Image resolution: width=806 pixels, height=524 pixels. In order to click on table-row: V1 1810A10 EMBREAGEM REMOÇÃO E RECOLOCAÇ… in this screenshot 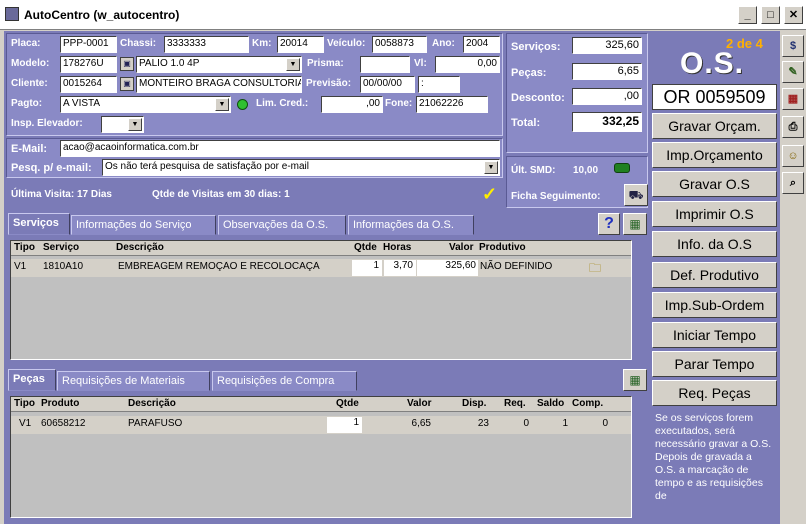, I will do `click(321, 268)`.